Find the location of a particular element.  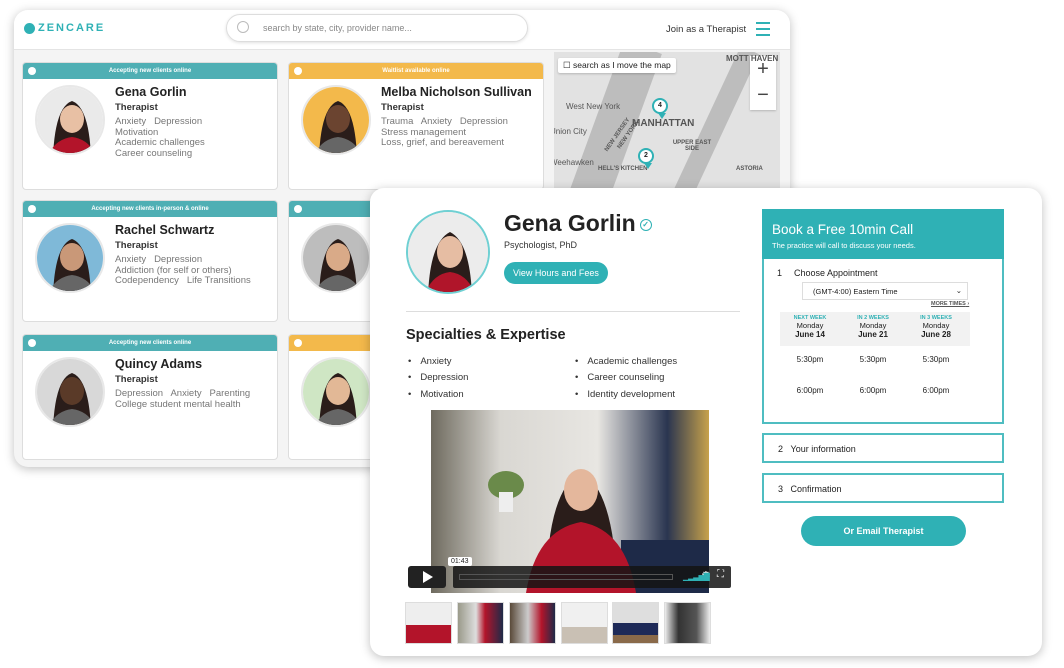

appointment-column: IN 3 WEEKS Monday June 28 5:30pm 6:00pm is located at coordinates (936, 355).